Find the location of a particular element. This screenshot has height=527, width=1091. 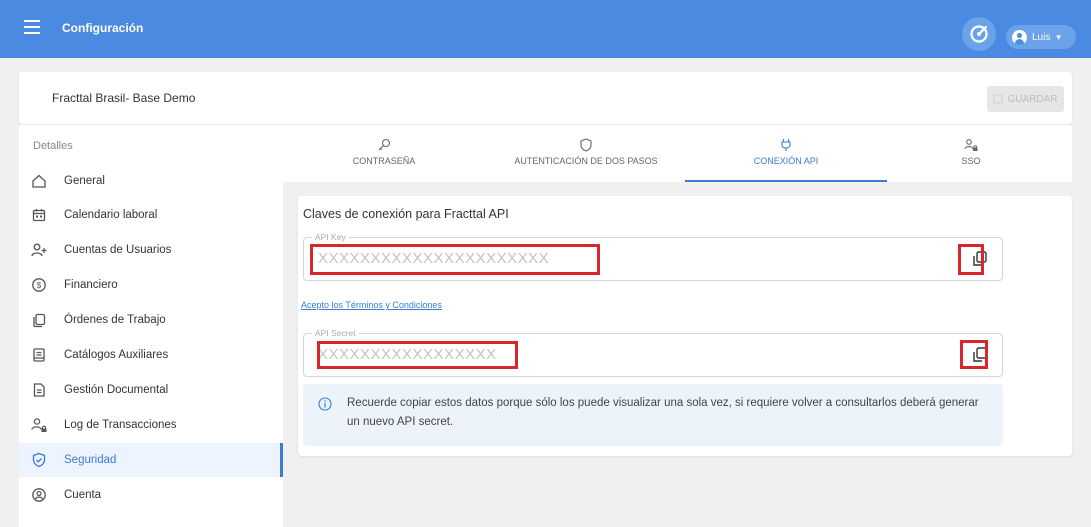

fracttal-logo-icon is located at coordinates (979, 34).